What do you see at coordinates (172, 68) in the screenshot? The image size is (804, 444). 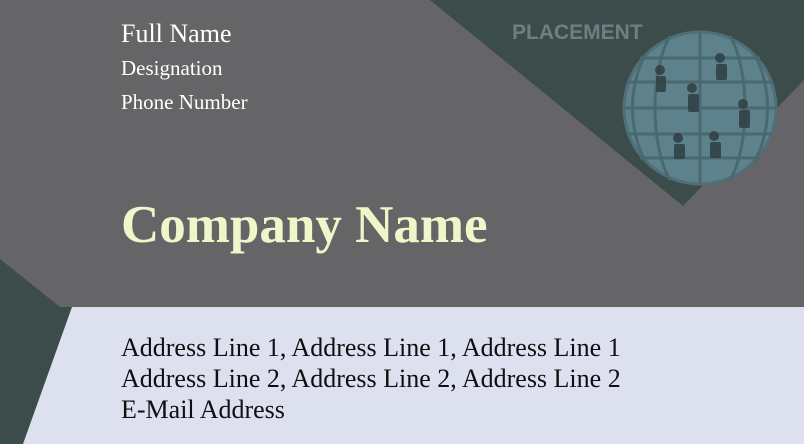 I see `designation: Designation` at bounding box center [172, 68].